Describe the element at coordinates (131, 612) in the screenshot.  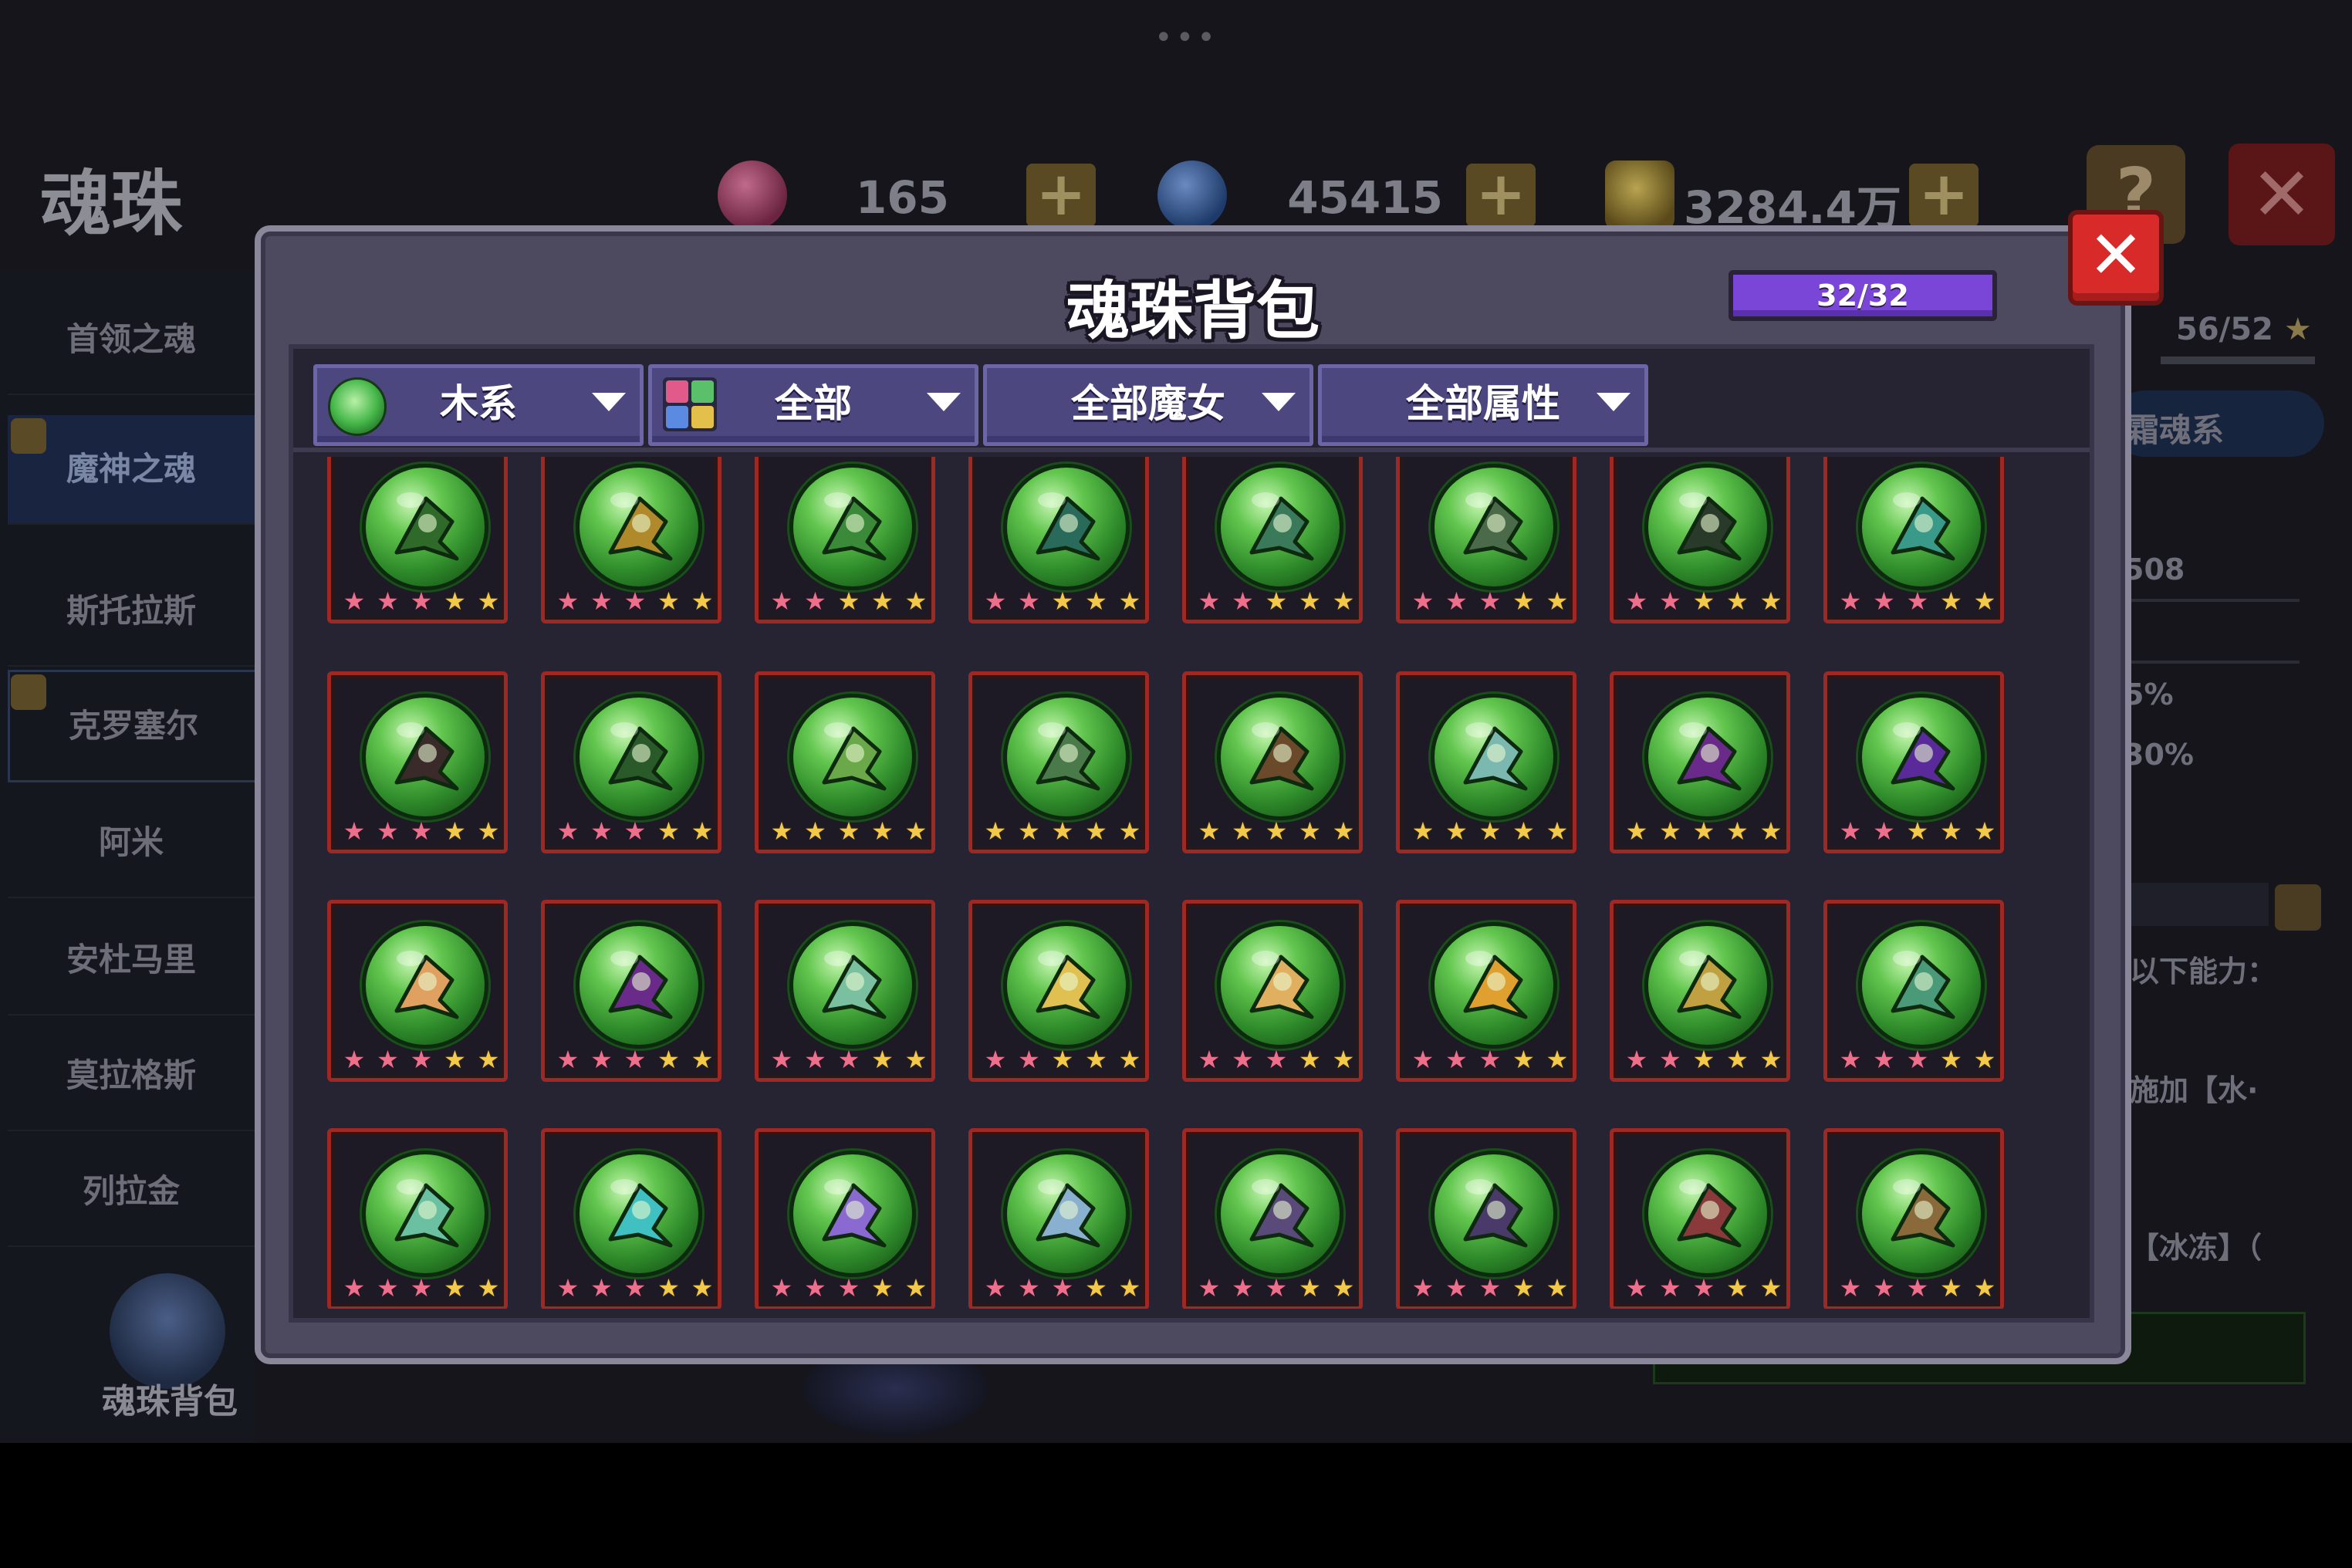
I see `sidebar-item-stolas: 斯托拉斯` at that location.